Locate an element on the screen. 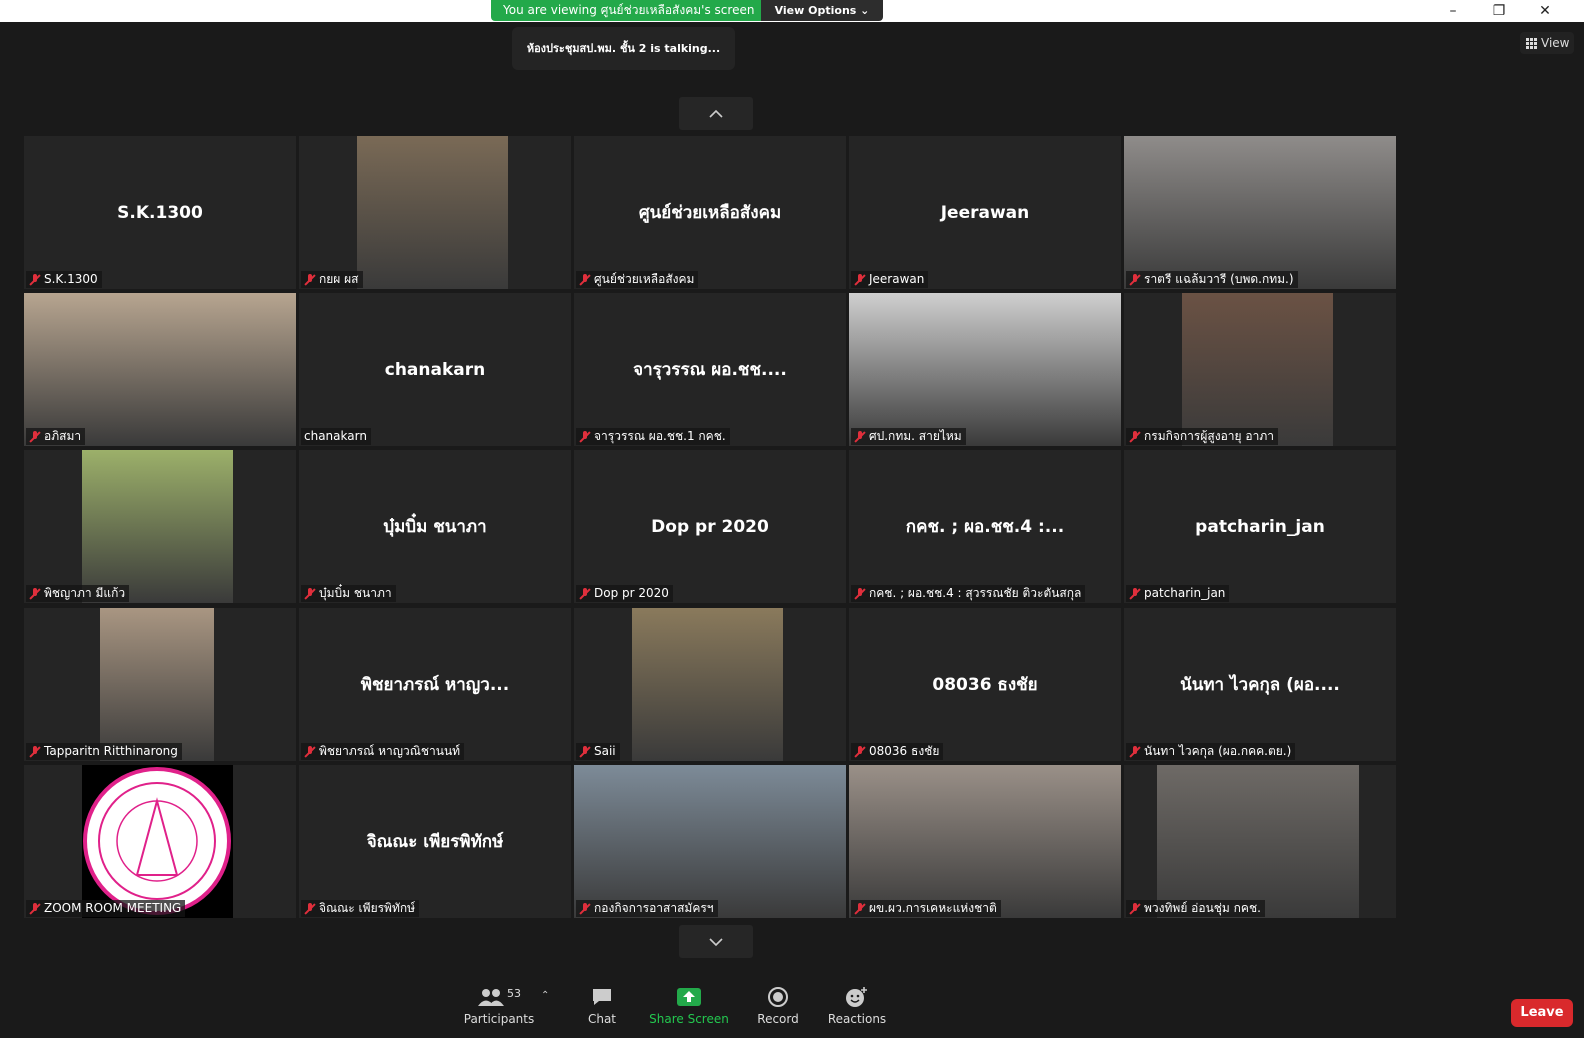 The height and width of the screenshot is (1038, 1584). participant-tile: พวงทิพย์ อ่อนชุ่ม กคช. is located at coordinates (1260, 841).